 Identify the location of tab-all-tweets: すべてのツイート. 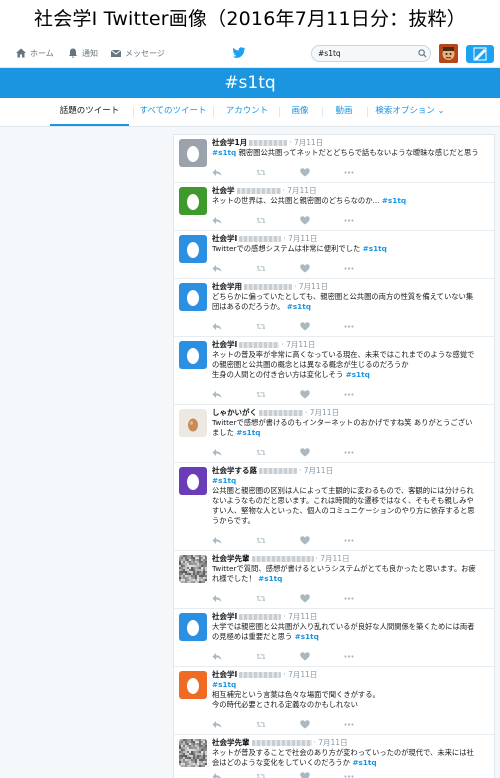
(173, 112).